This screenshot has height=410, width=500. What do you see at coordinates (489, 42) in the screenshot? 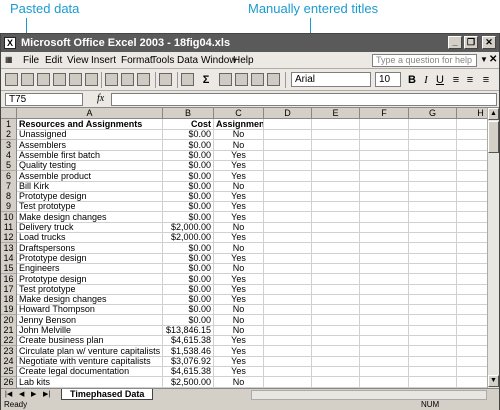
I see `close-button: ✕` at bounding box center [489, 42].